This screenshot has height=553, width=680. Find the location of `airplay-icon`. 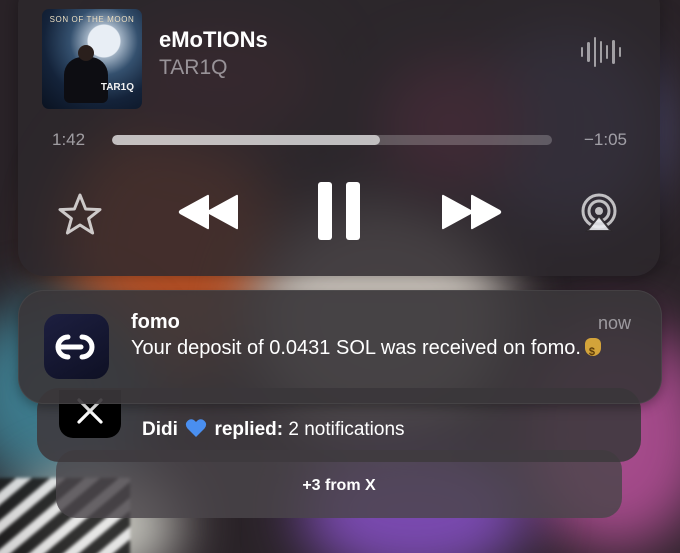

airplay-icon is located at coordinates (599, 212).